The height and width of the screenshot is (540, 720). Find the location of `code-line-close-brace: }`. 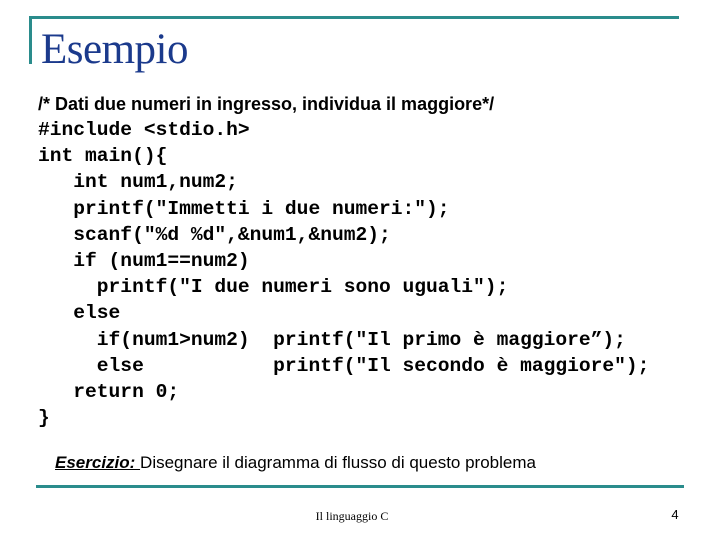

code-line-close-brace: } is located at coordinates (44, 418).